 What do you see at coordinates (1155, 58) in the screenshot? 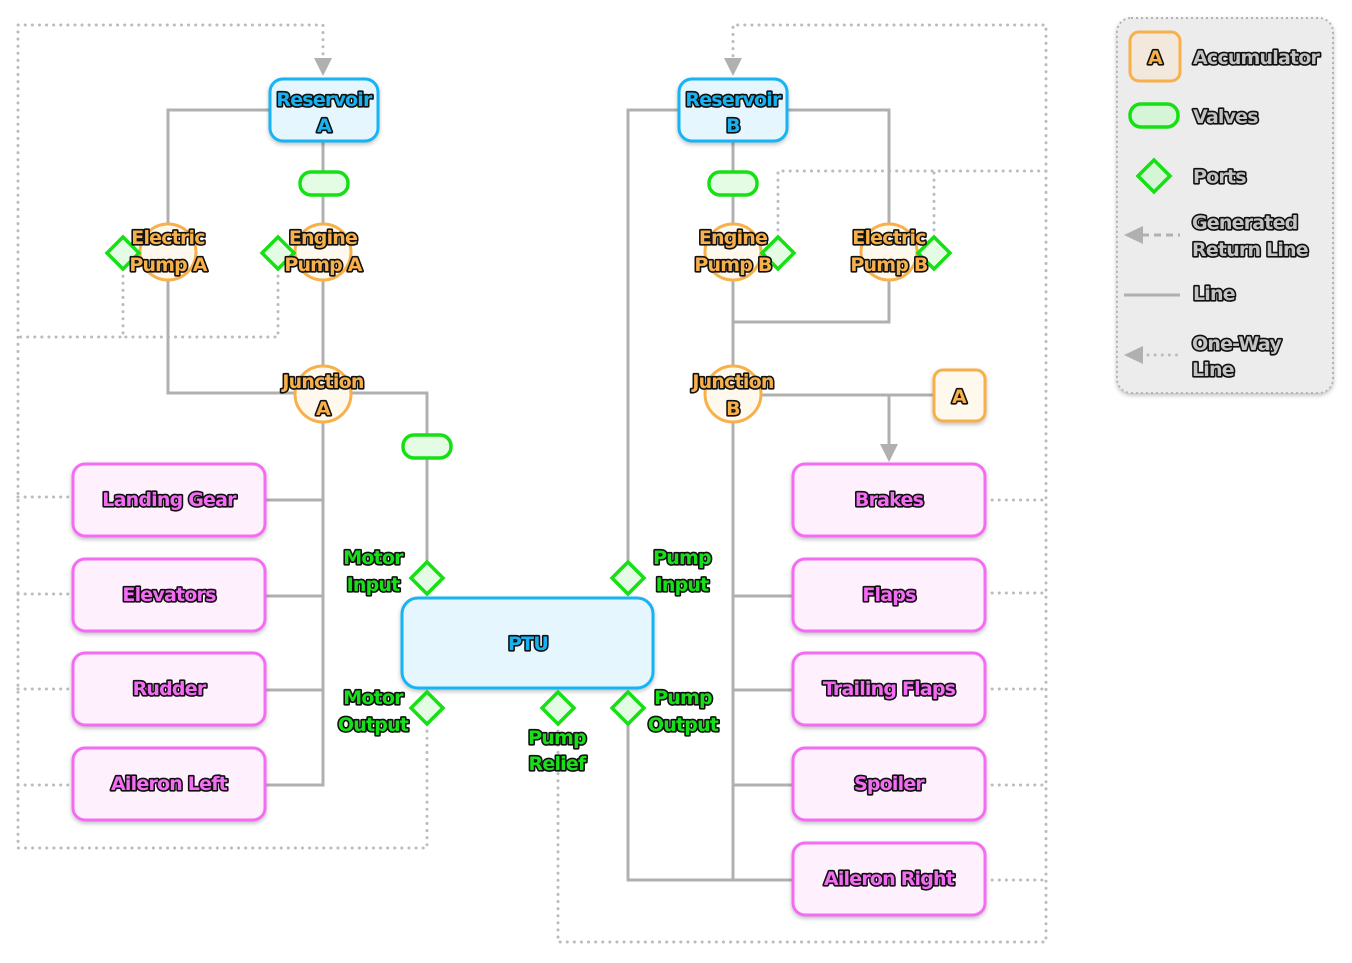
I see `legend-accumulator-symbol: A` at bounding box center [1155, 58].